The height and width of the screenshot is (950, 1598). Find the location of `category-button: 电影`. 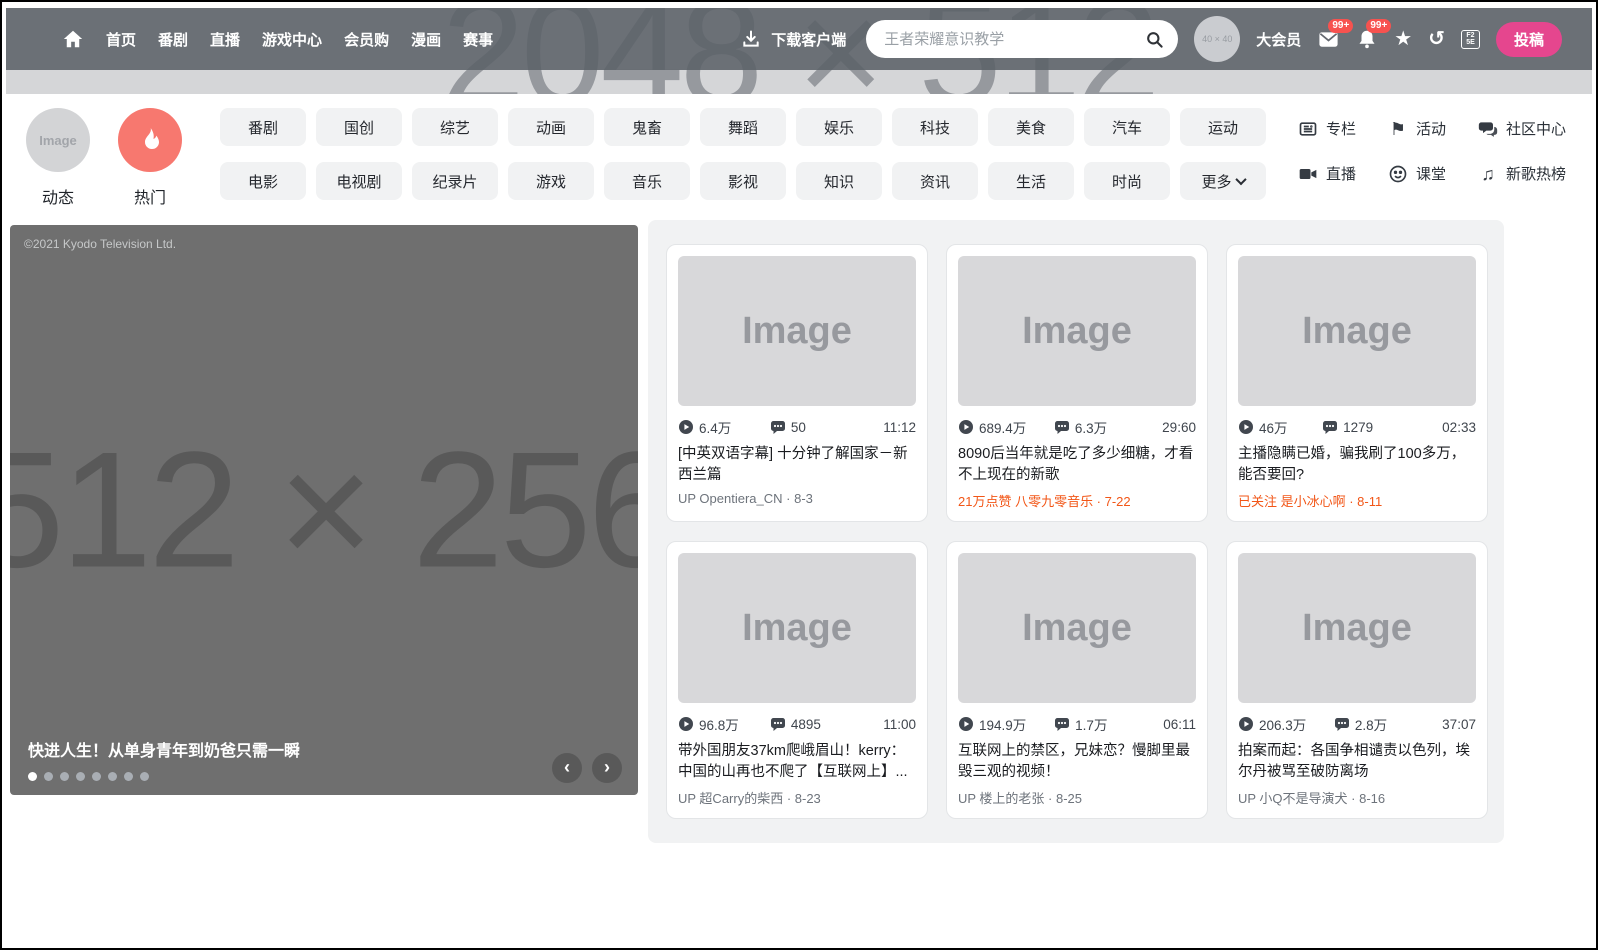

category-button: 电影 is located at coordinates (263, 181).